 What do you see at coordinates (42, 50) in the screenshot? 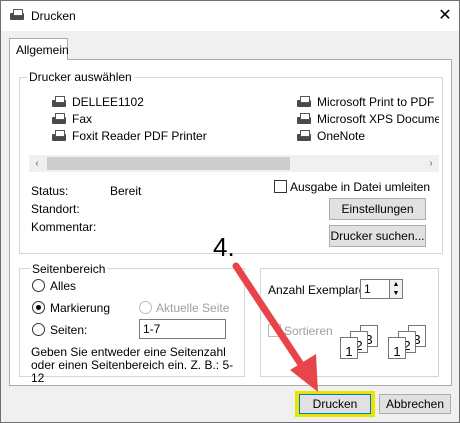
I see `tab-general-label: Allgemein` at bounding box center [42, 50].